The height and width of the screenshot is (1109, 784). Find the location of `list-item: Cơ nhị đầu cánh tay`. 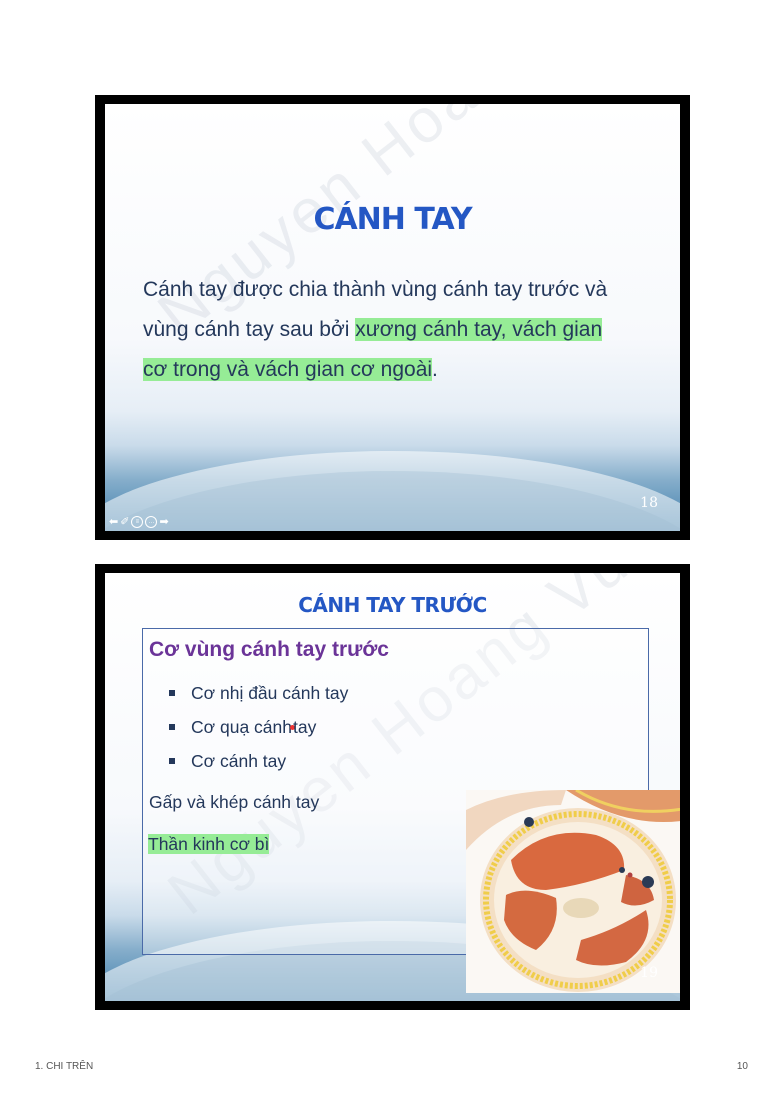

list-item: Cơ nhị đầu cánh tay is located at coordinates (258, 693).